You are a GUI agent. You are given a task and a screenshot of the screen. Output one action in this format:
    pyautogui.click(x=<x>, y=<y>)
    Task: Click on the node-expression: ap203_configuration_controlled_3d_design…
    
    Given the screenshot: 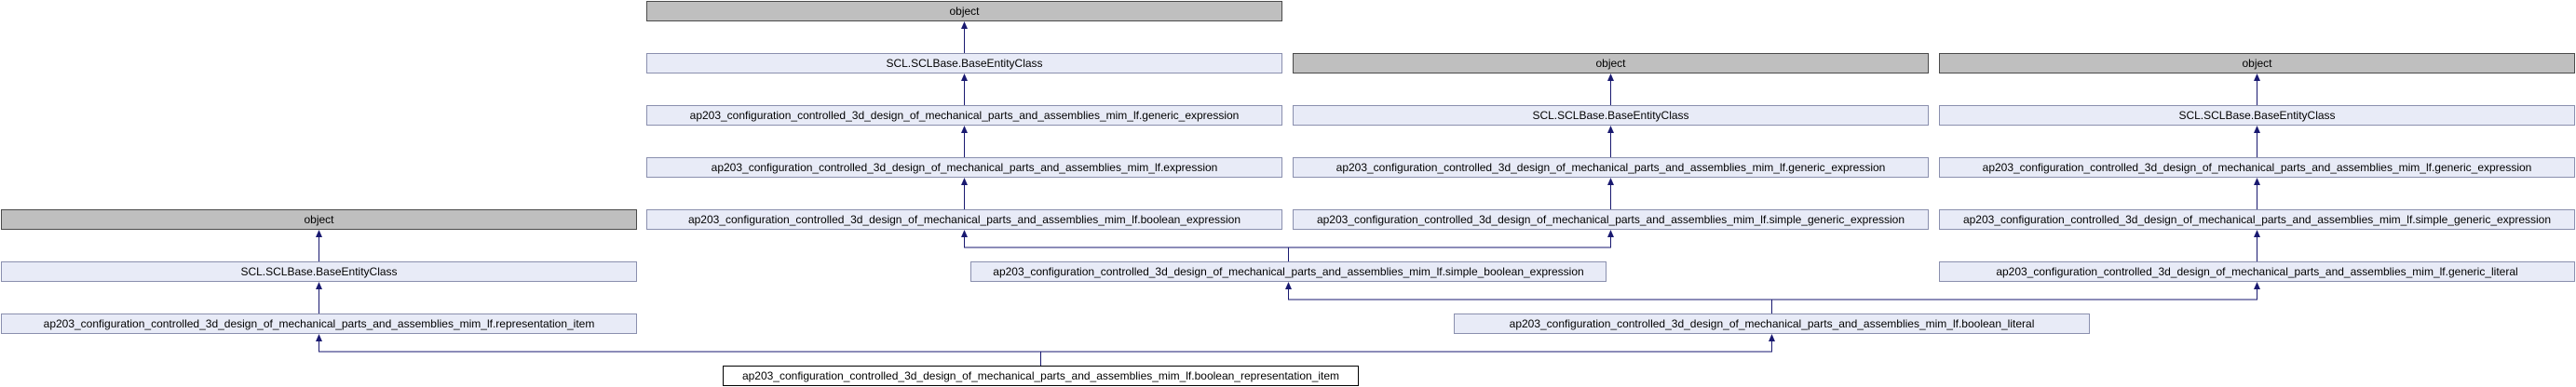 What is the action you would take?
    pyautogui.click(x=964, y=168)
    